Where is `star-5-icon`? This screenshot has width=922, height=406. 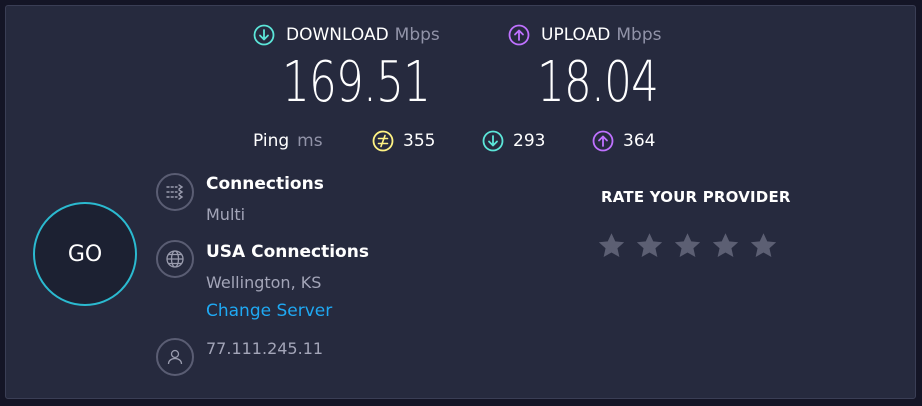
star-5-icon is located at coordinates (763, 245).